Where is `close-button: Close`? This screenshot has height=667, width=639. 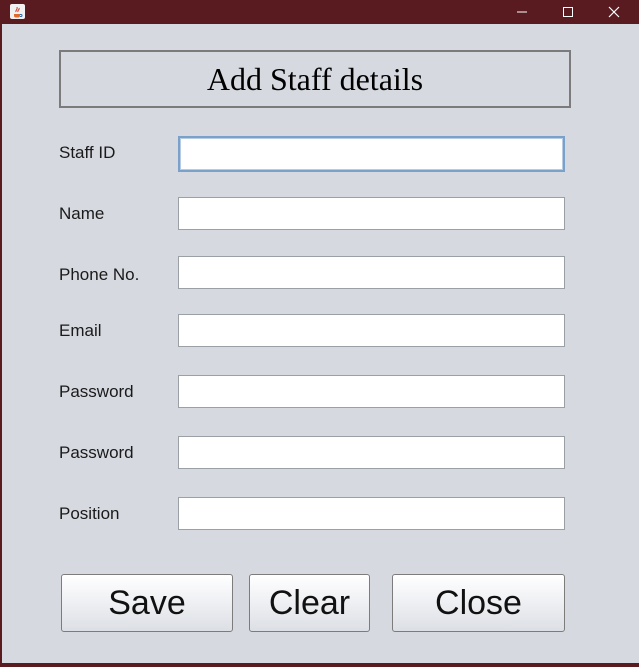
close-button: Close is located at coordinates (478, 603).